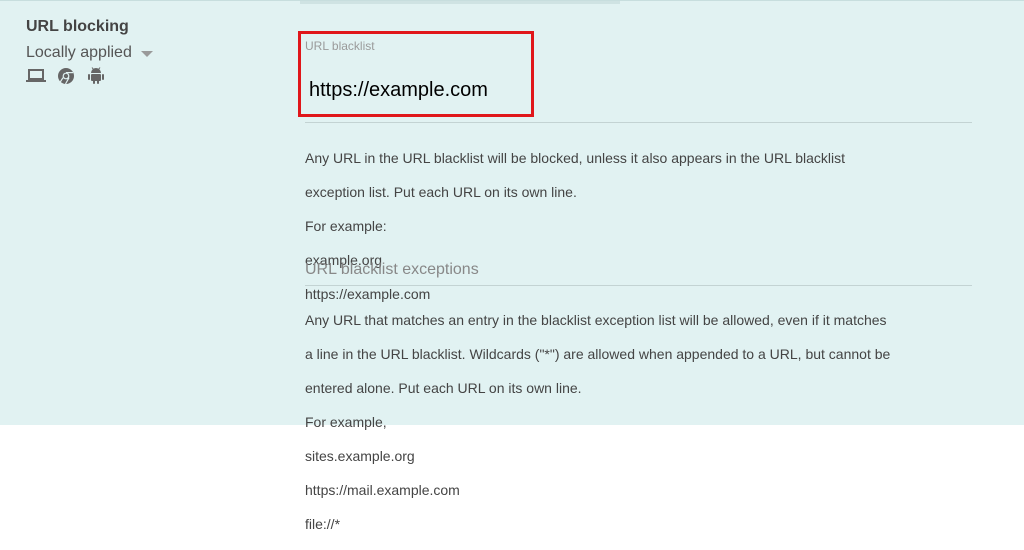  I want to click on platform-icons, so click(66, 76).